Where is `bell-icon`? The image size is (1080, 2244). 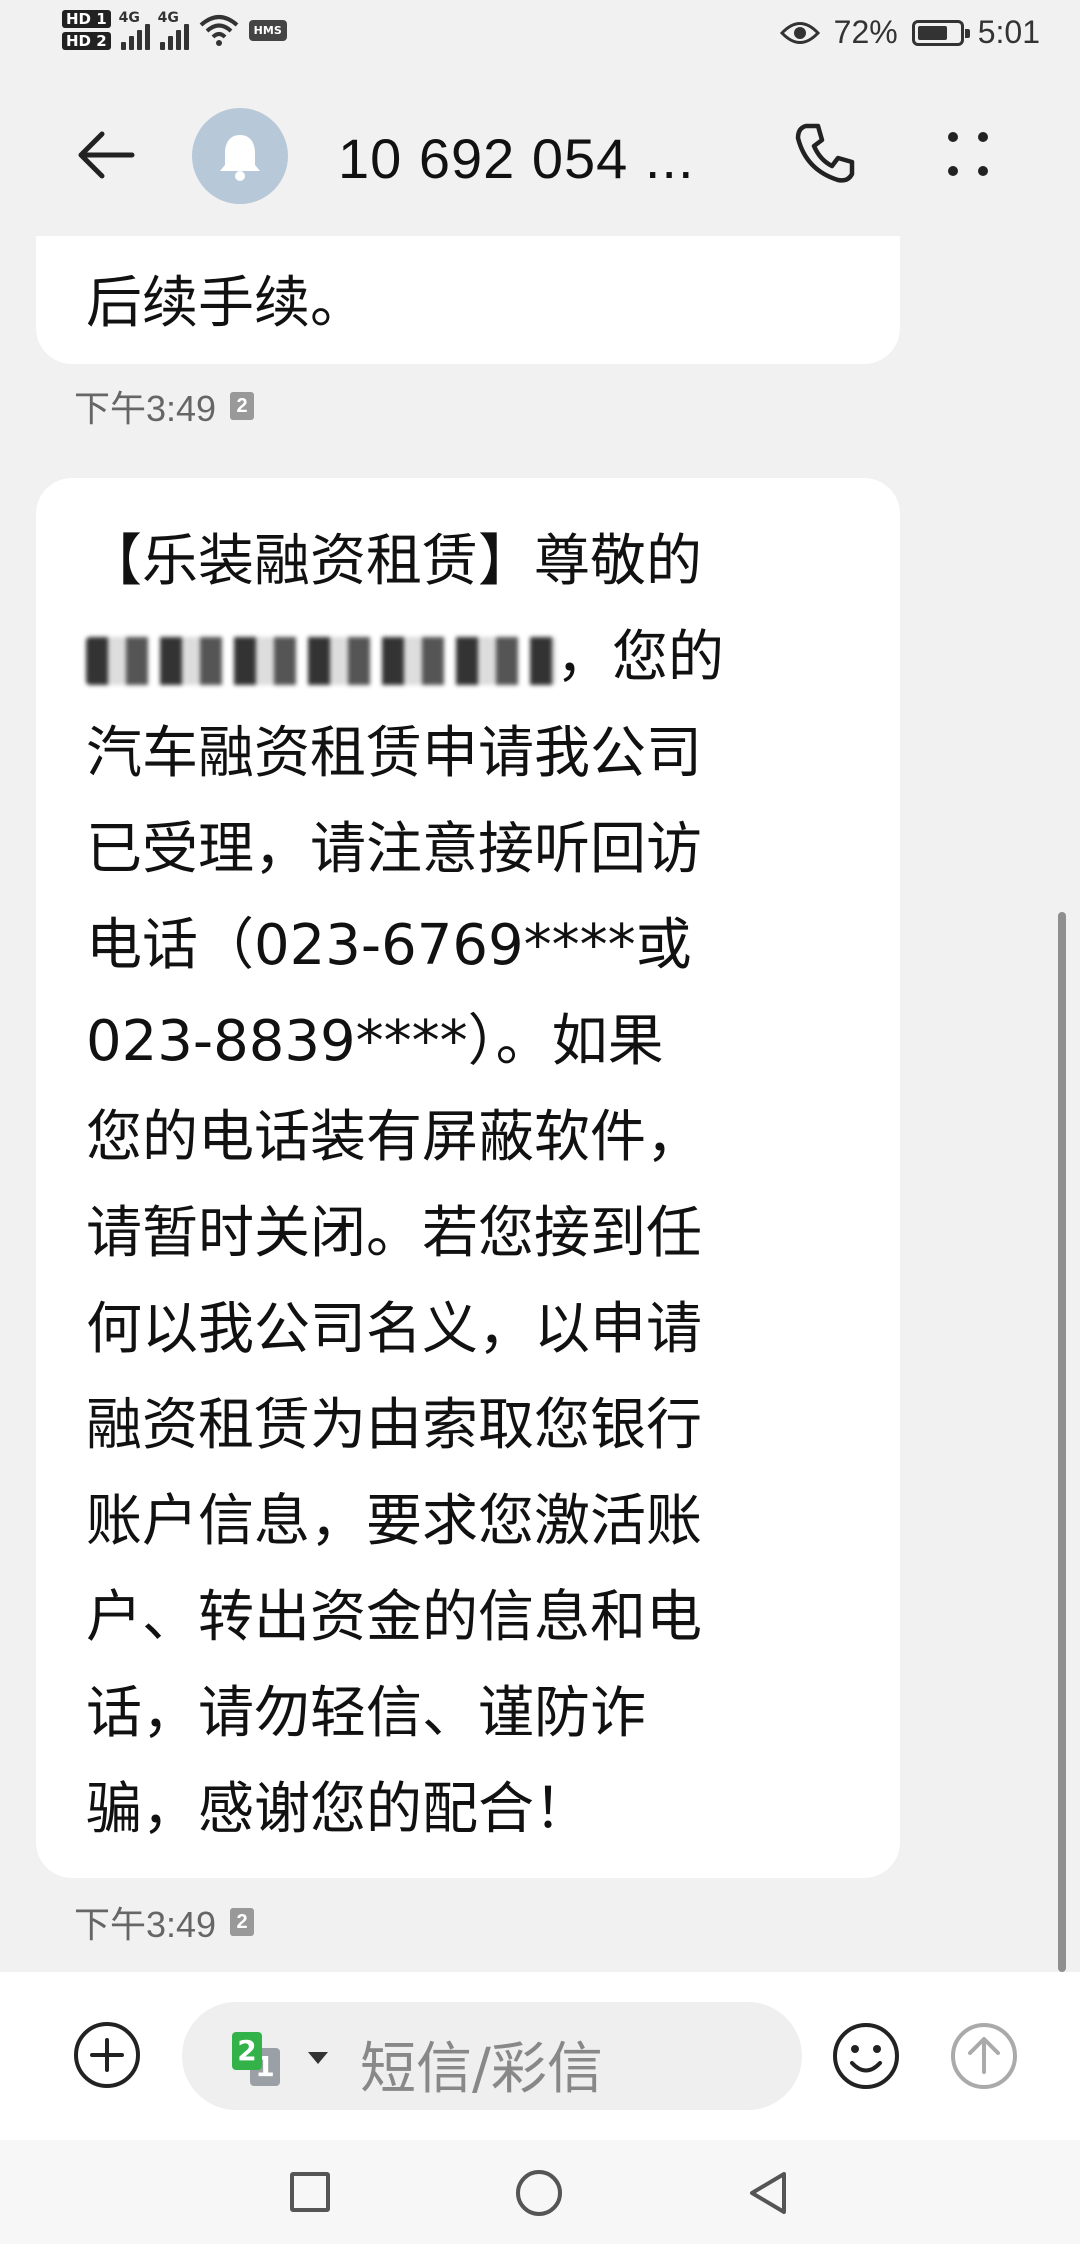
bell-icon is located at coordinates (240, 158).